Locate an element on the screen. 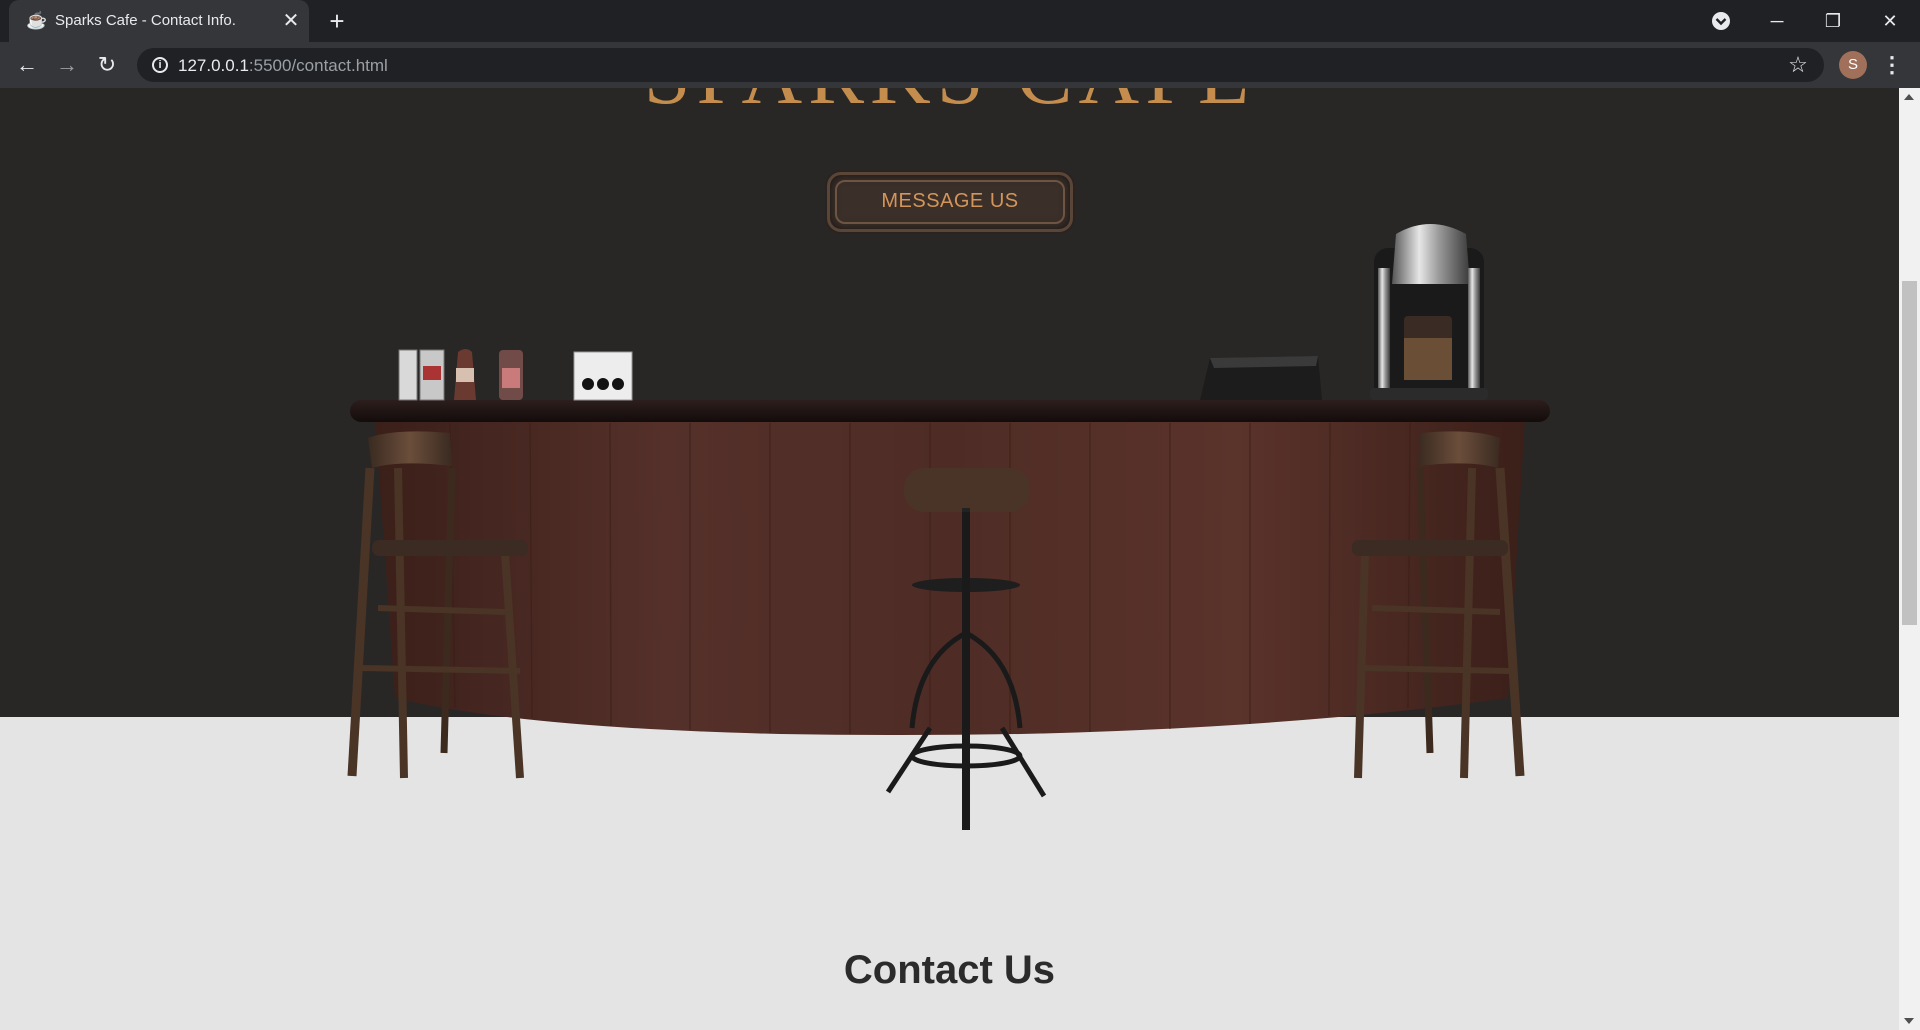 This screenshot has height=1030, width=1920. tab-search-icon is located at coordinates (1721, 21).